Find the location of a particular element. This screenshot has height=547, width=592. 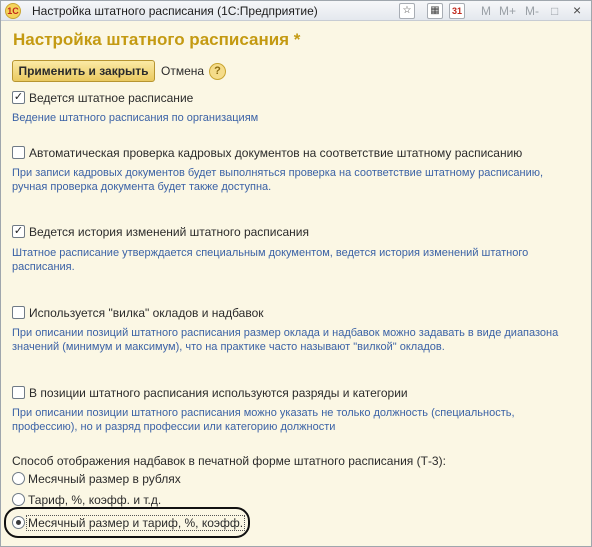

memory-plus-button: M+ is located at coordinates (507, 11).